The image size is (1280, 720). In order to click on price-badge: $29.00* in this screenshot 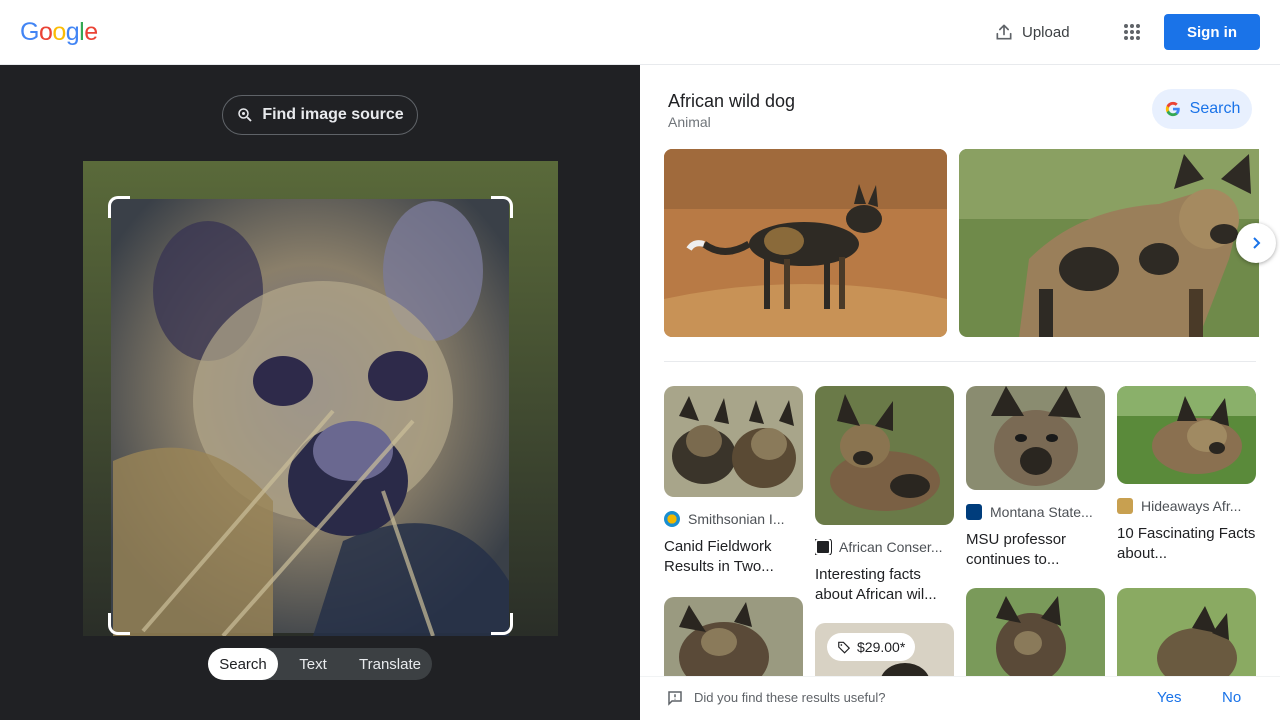, I will do `click(871, 647)`.